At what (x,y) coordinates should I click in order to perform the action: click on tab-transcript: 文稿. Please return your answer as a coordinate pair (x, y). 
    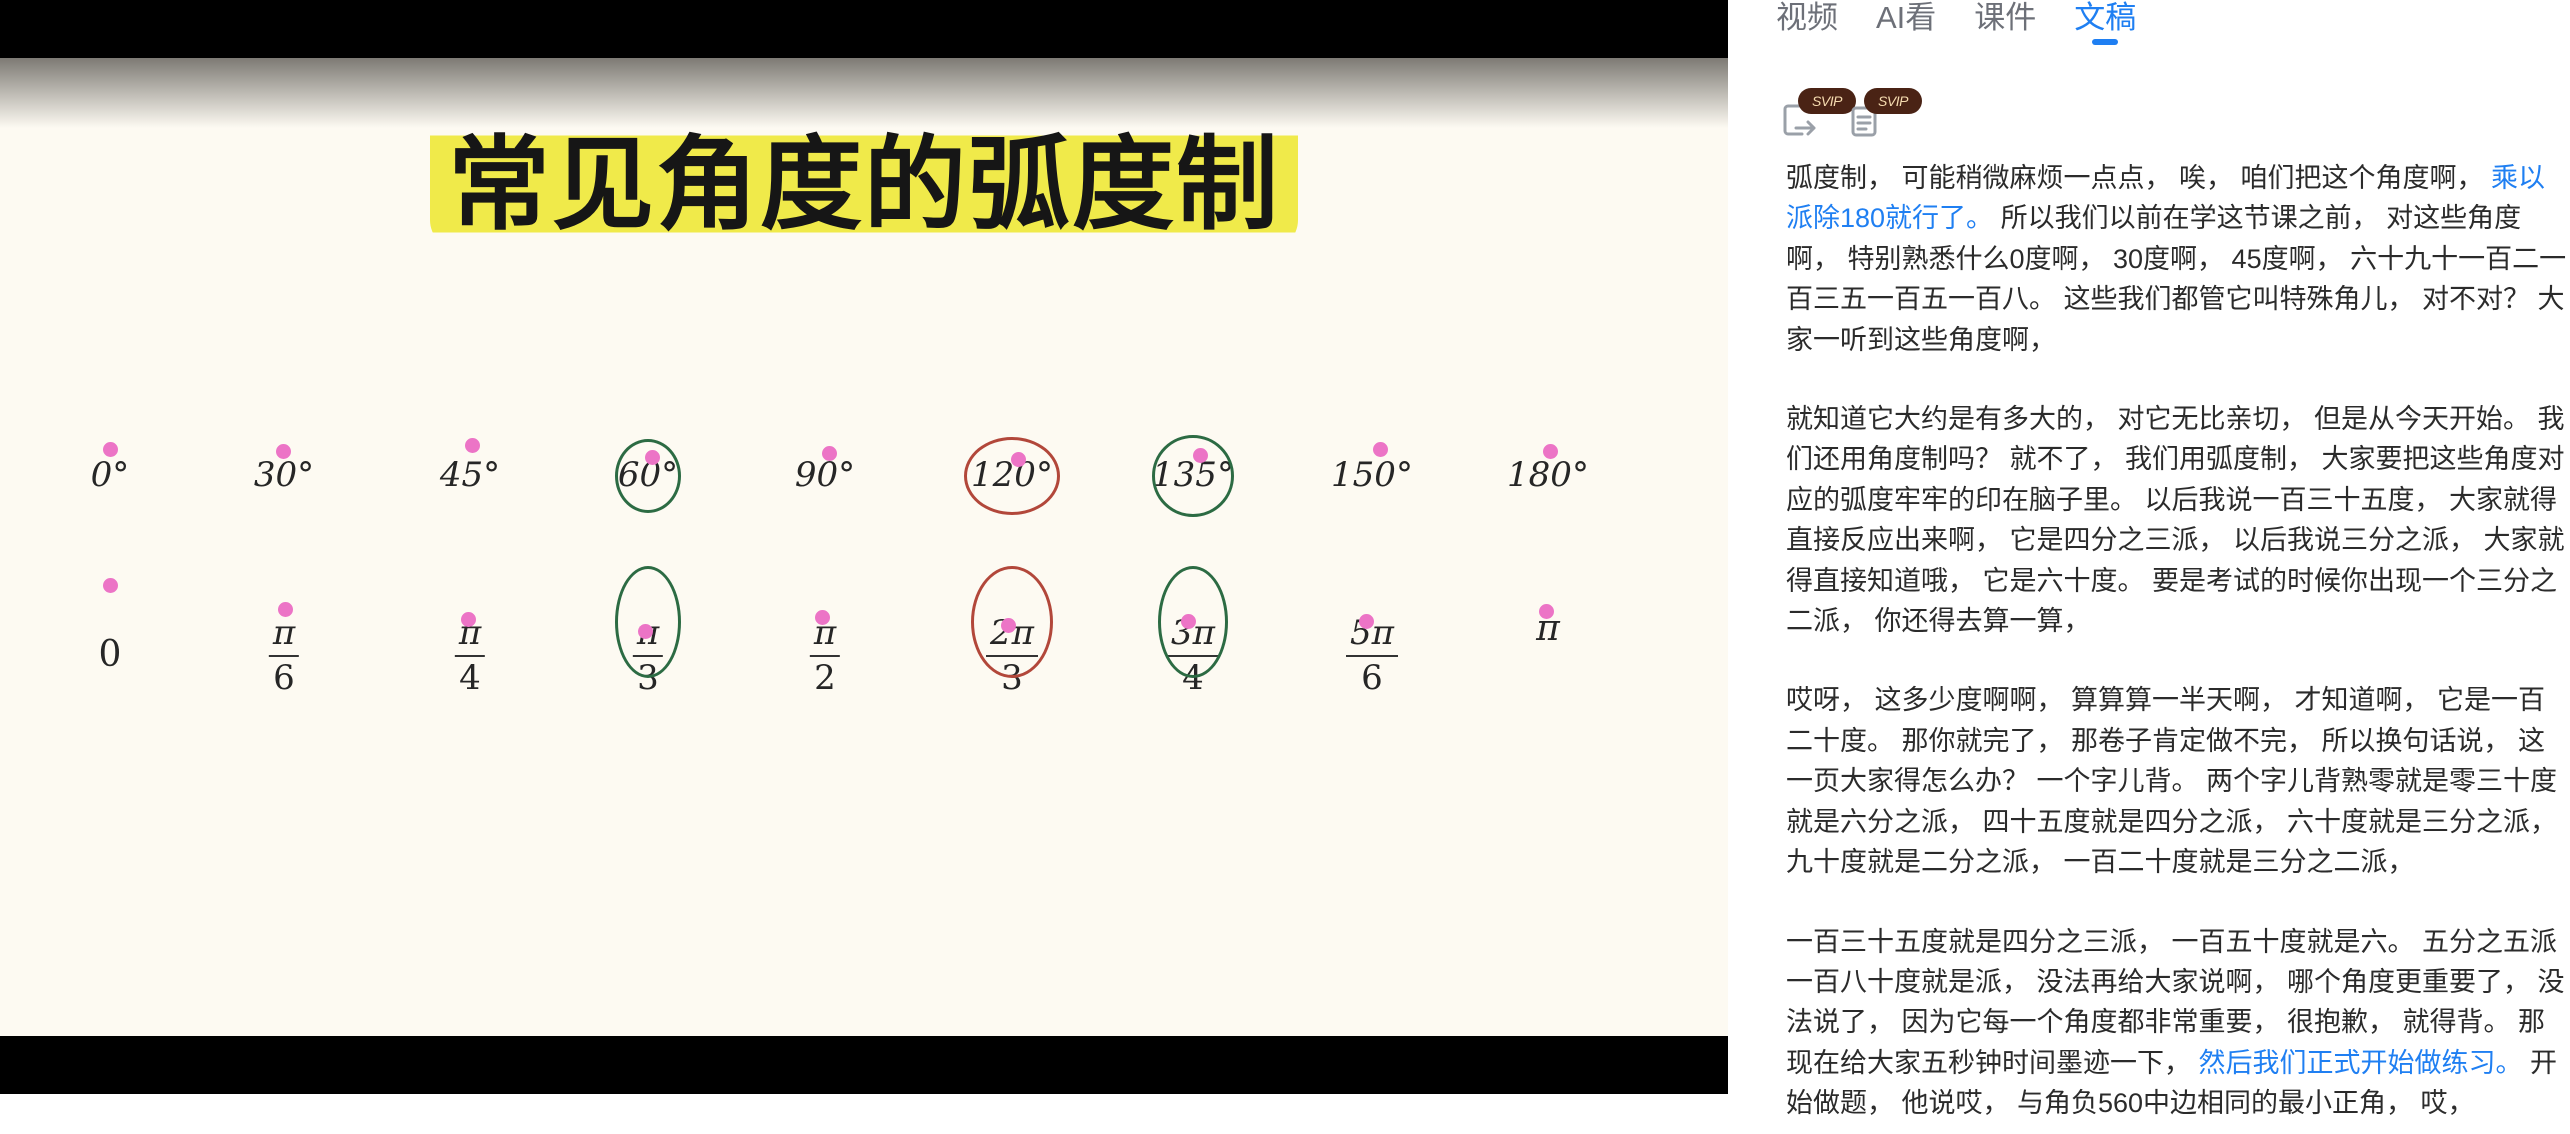
    Looking at the image, I should click on (2105, 22).